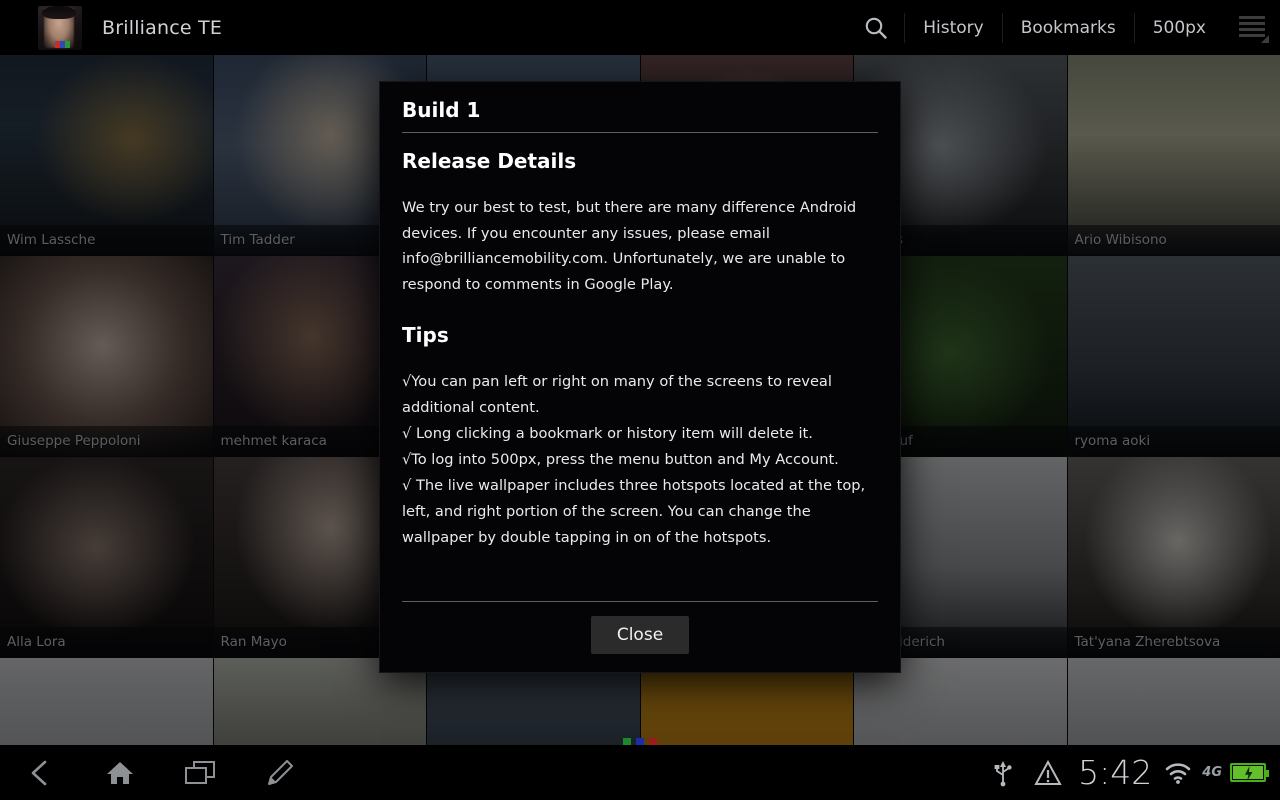  I want to click on release-details-heading: Release Details, so click(489, 161).